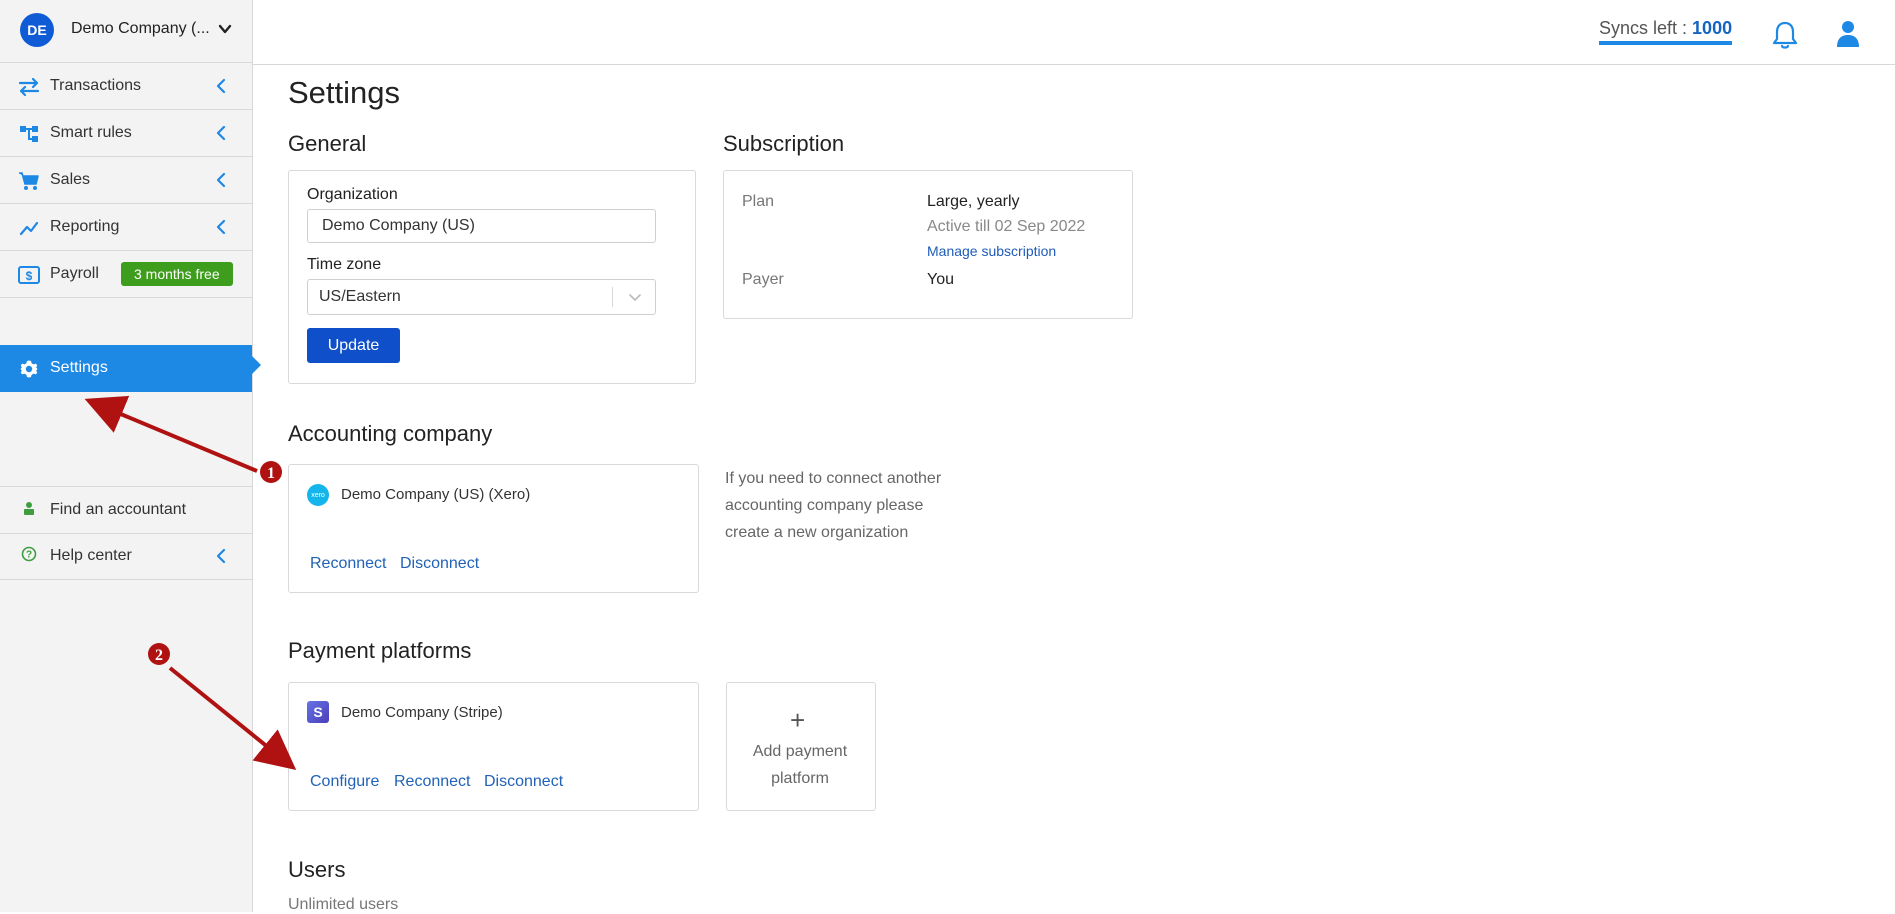  What do you see at coordinates (1848, 34) in the screenshot?
I see `user-icon` at bounding box center [1848, 34].